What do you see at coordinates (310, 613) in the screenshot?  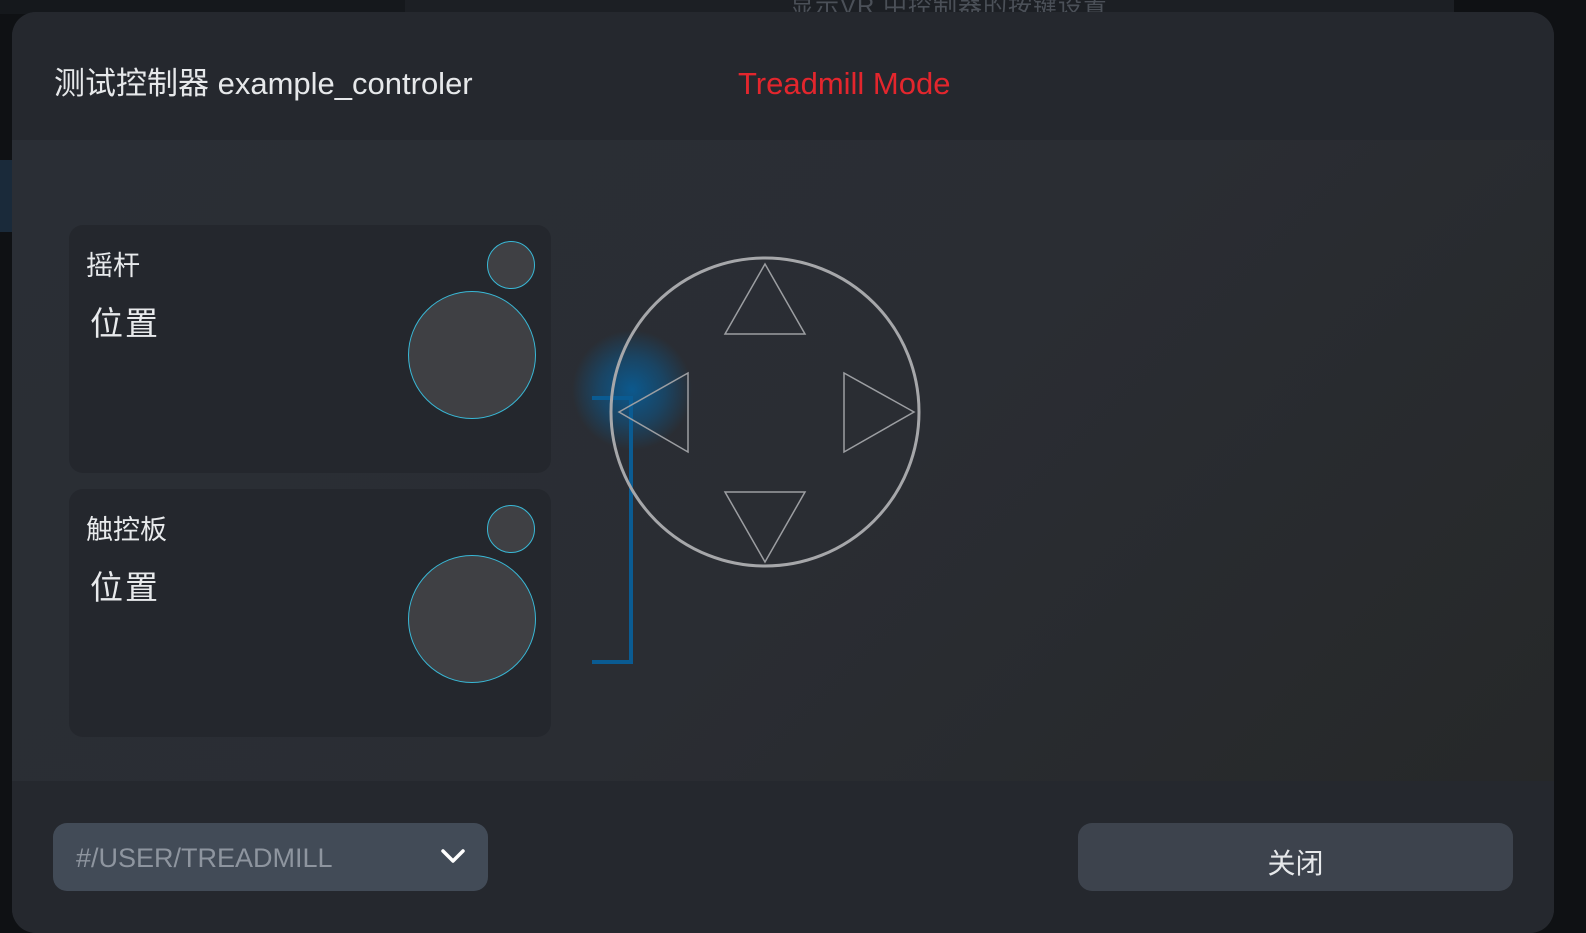 I see `touchpad-panel: 触控板 位置` at bounding box center [310, 613].